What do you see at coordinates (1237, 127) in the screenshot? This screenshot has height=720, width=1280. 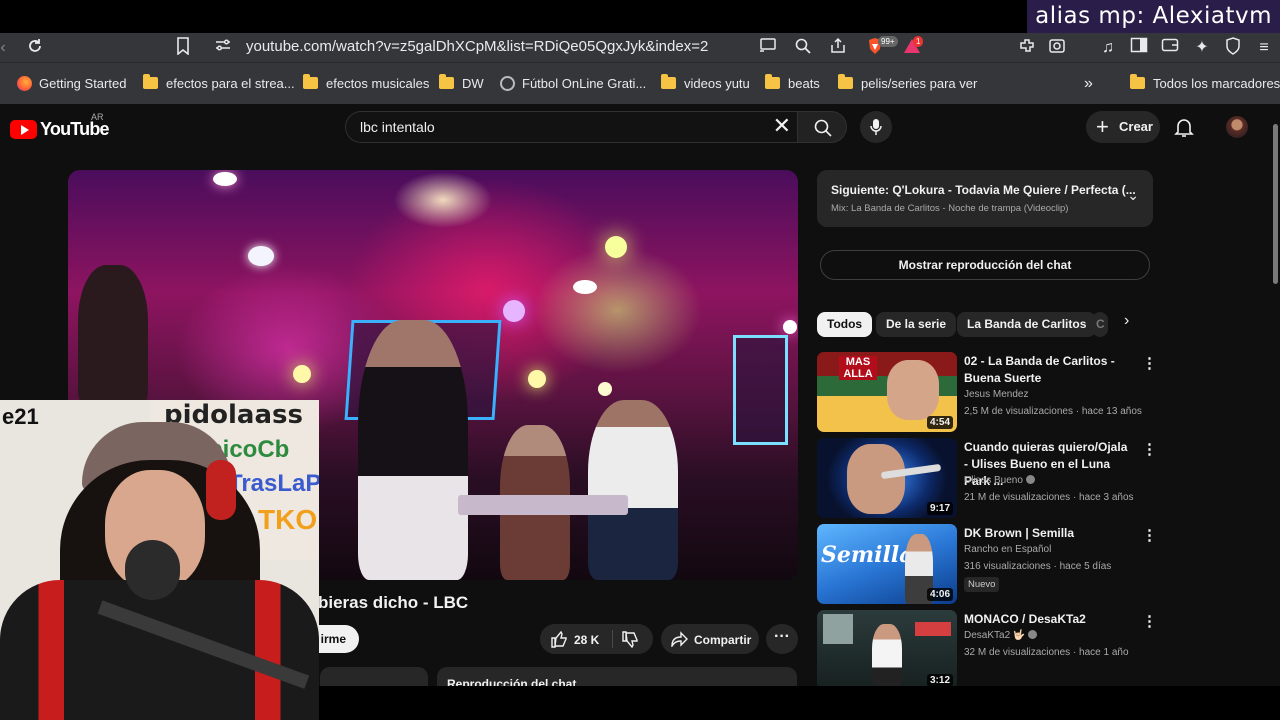 I see `account-avatar` at bounding box center [1237, 127].